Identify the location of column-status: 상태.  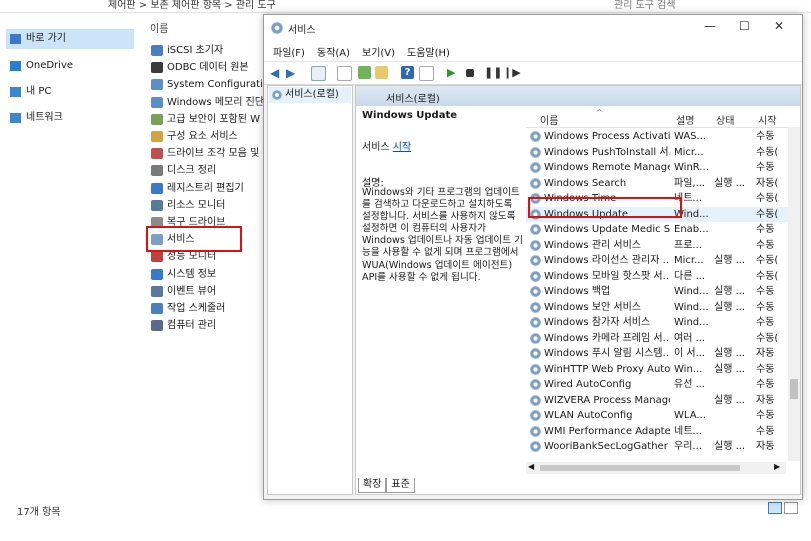
(725, 119).